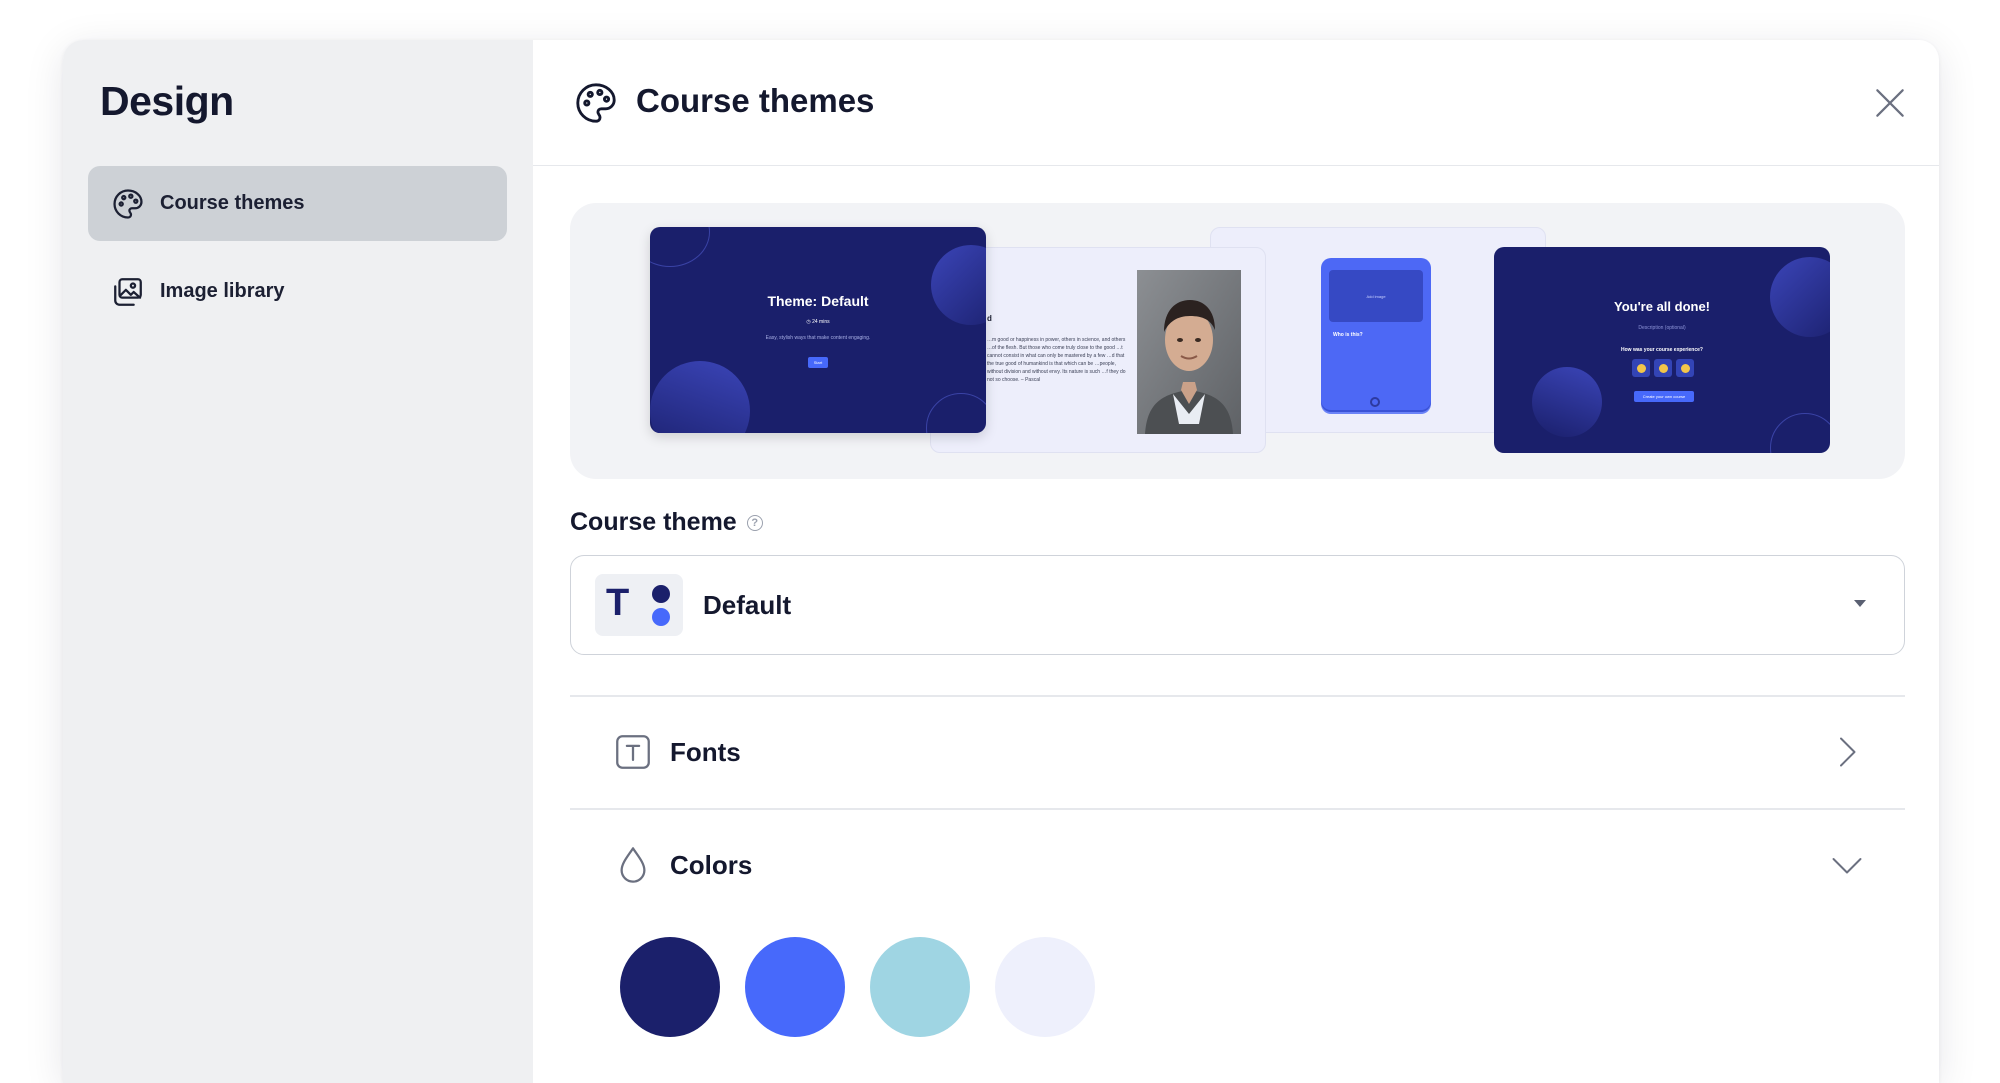 Image resolution: width=2000 pixels, height=1083 pixels. I want to click on chevron-down-icon, so click(1847, 866).